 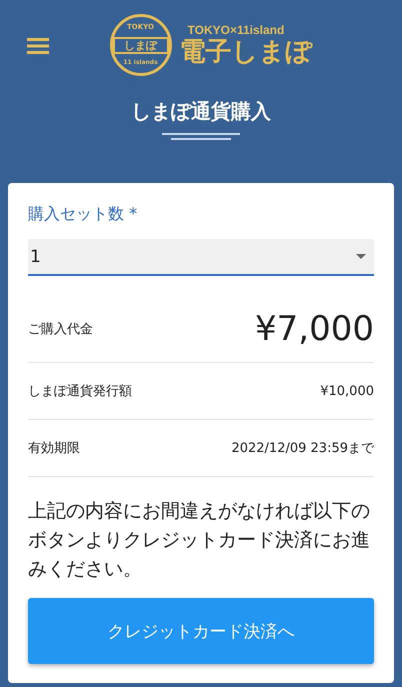 I want to click on row-label: 有効期限, so click(x=54, y=448).